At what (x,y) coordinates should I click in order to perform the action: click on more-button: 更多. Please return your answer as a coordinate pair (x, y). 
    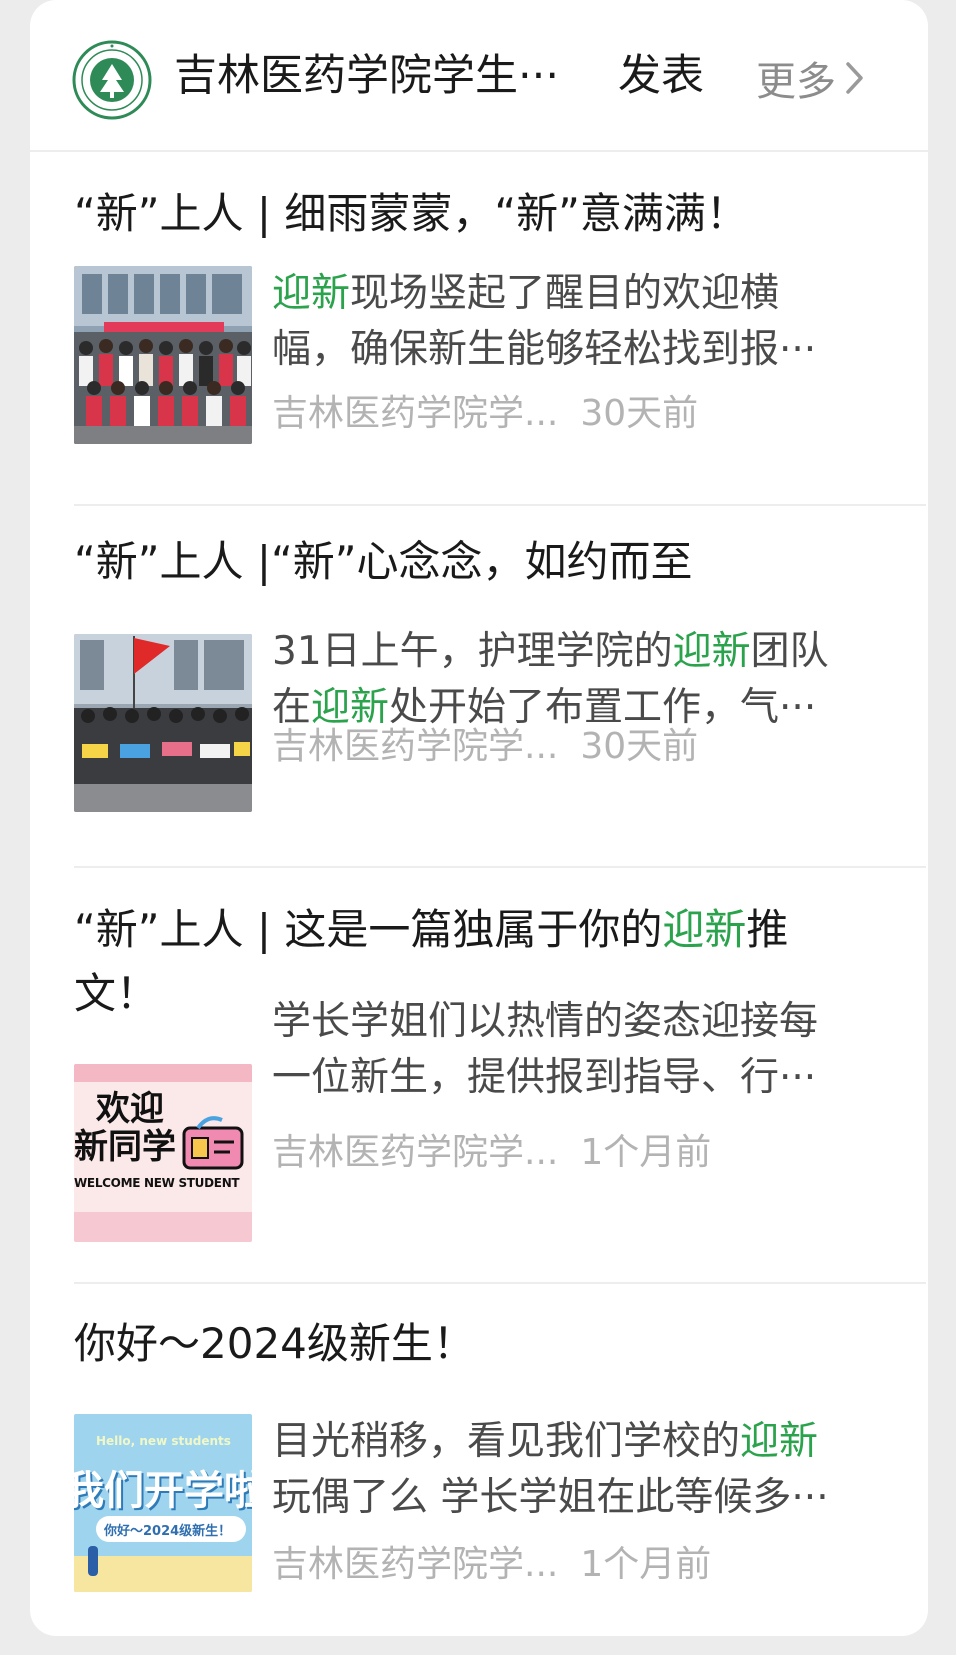
    Looking at the image, I should click on (811, 78).